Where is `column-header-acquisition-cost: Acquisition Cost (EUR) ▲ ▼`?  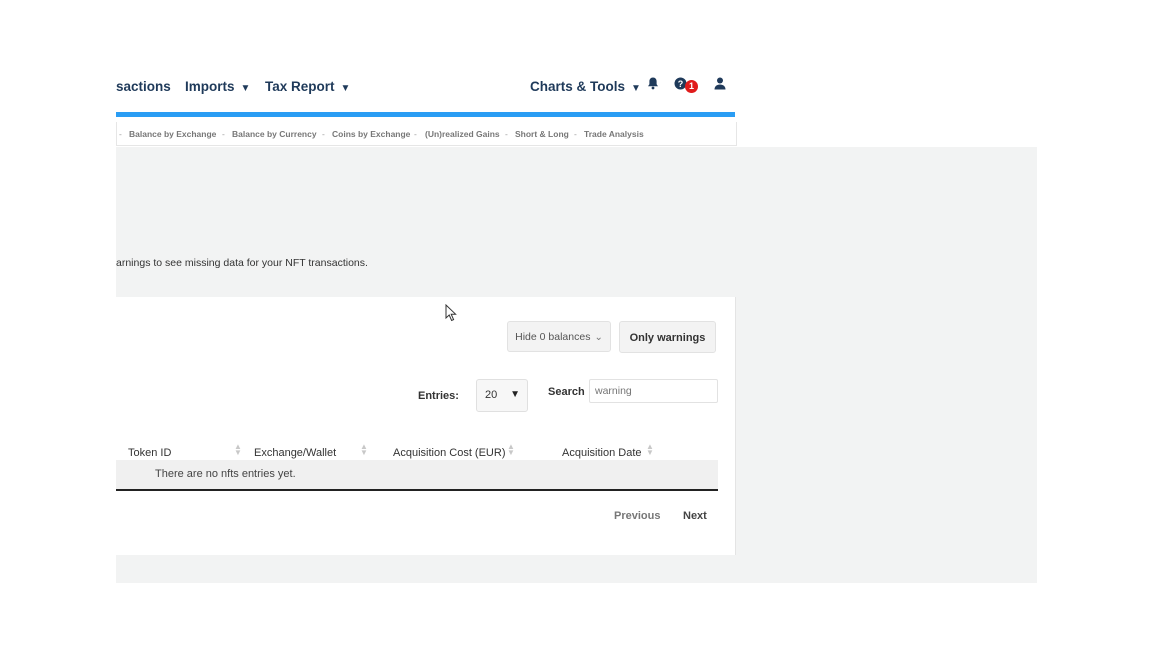 column-header-acquisition-cost: Acquisition Cost (EUR) ▲ ▼ is located at coordinates (454, 451).